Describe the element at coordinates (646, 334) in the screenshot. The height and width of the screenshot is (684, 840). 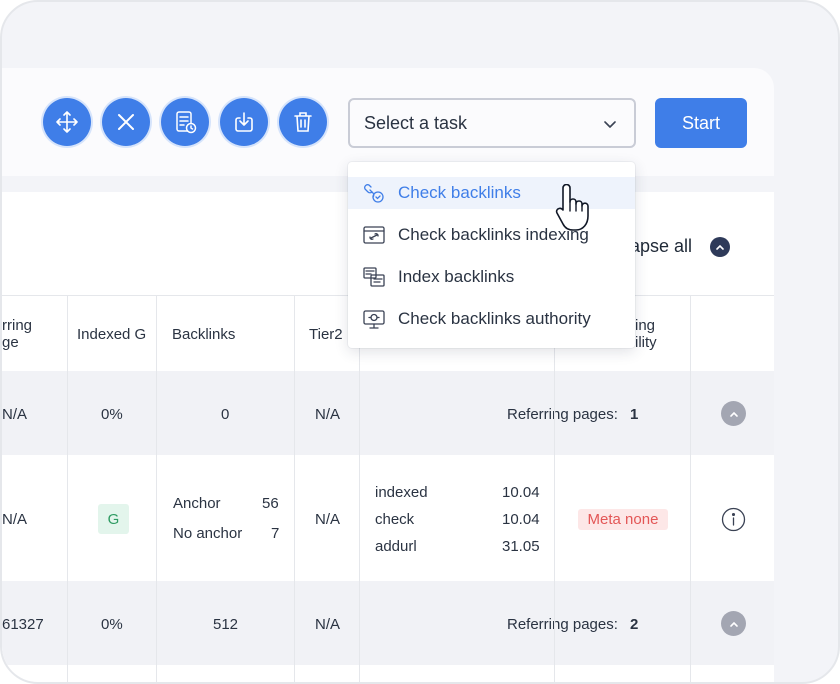
I see `col-spam: ing ility` at that location.